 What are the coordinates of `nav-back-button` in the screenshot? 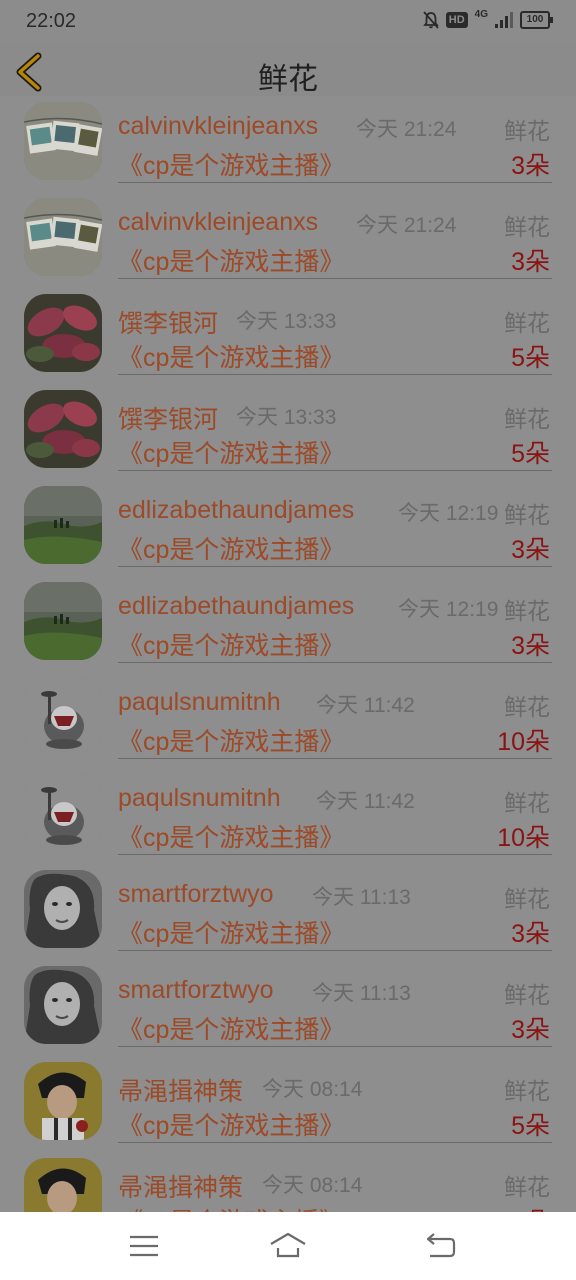 It's located at (440, 1246).